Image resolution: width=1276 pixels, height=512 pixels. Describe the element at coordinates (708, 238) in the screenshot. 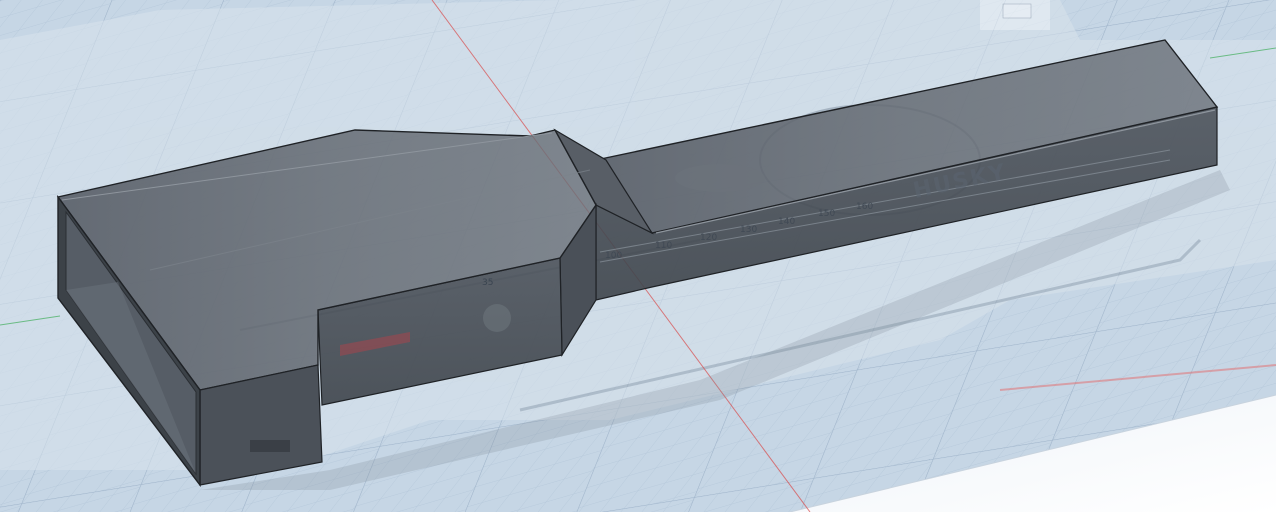

I see `ruler-label-120: 120` at that location.